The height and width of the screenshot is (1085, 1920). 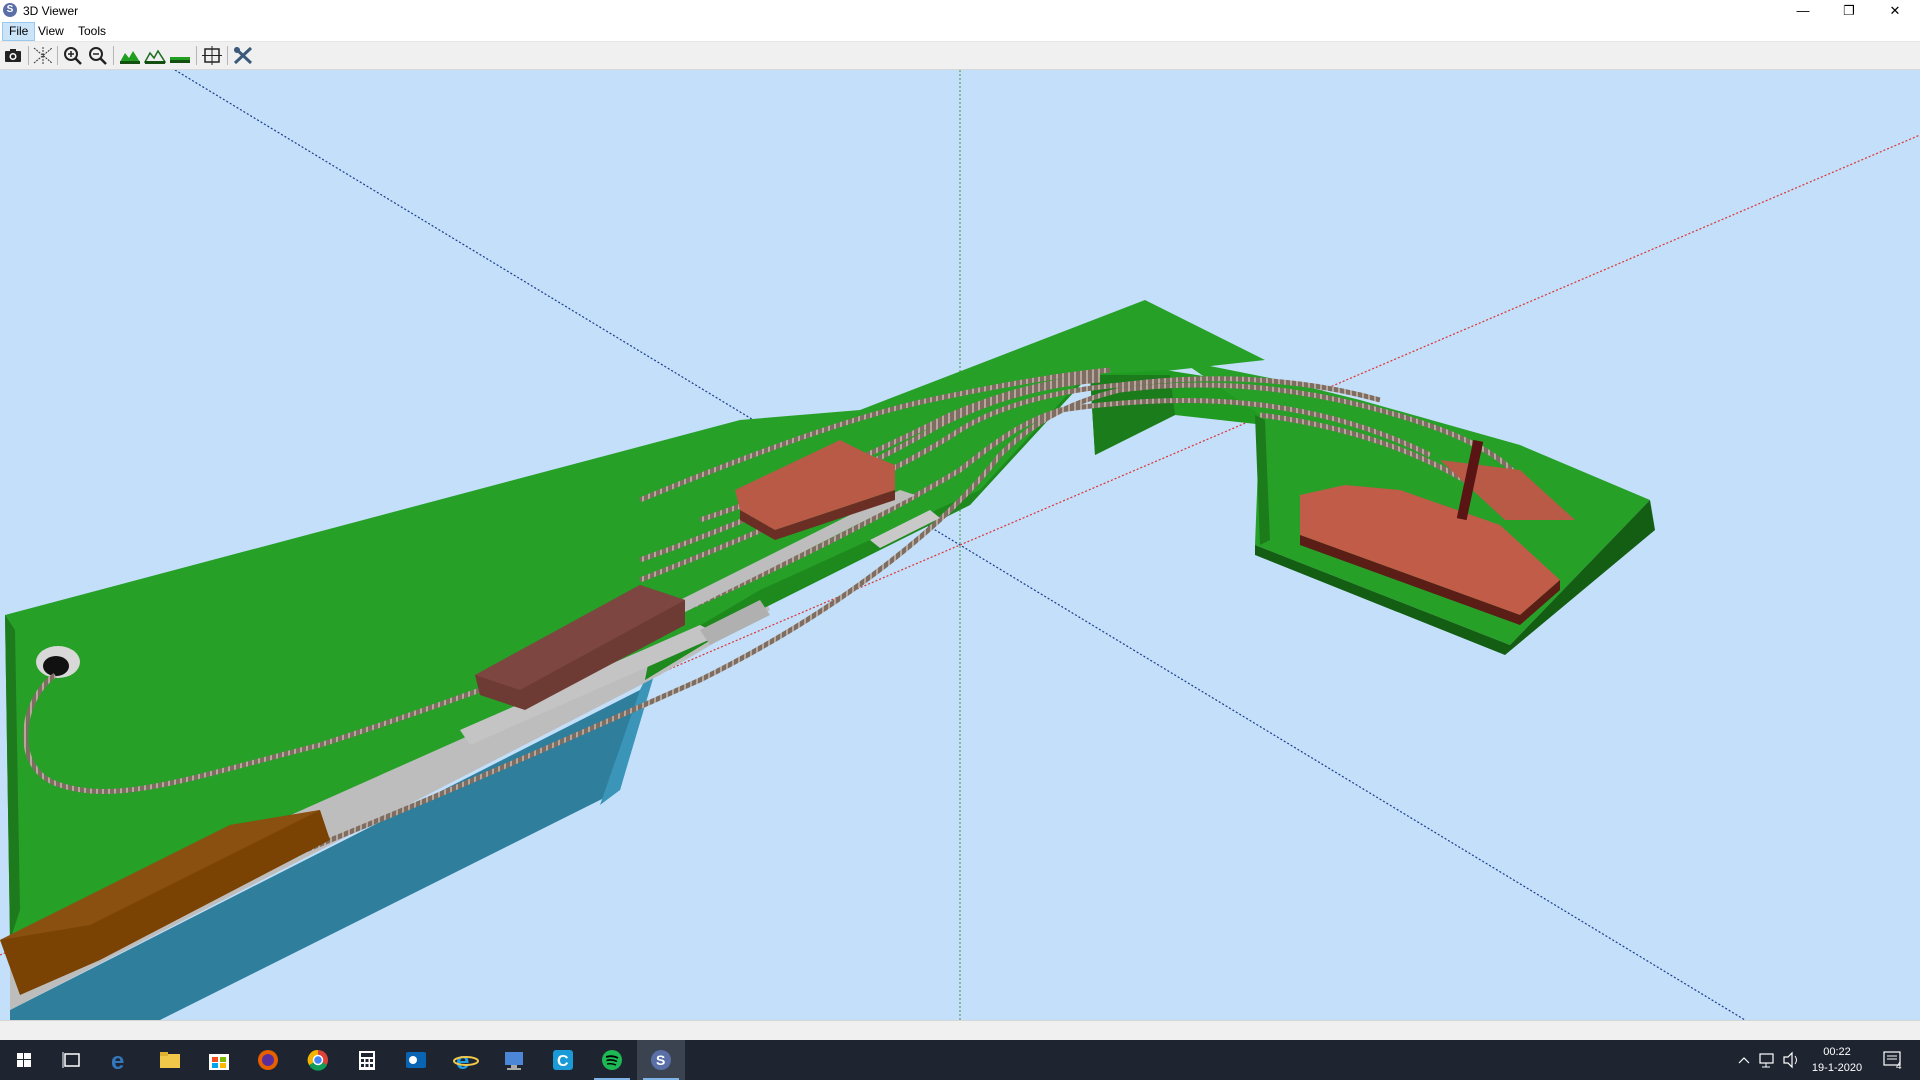 What do you see at coordinates (212, 55) in the screenshot?
I see `fit-view-icon` at bounding box center [212, 55].